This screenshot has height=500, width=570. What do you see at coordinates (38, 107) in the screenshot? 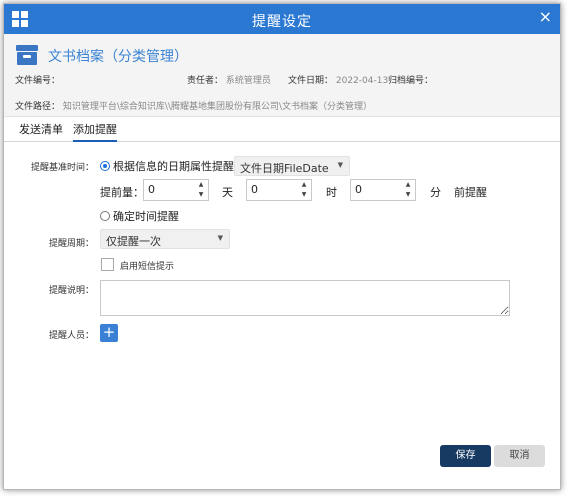
I see `file-path-label: 文件路径：` at bounding box center [38, 107].